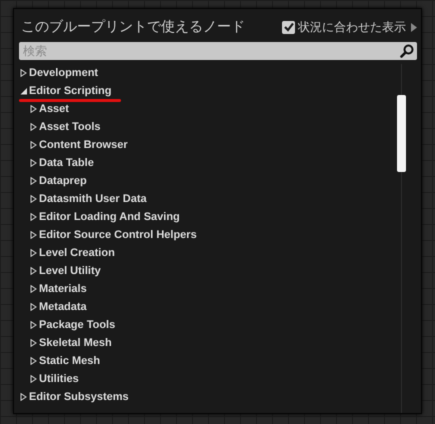 This screenshot has height=424, width=435. What do you see at coordinates (210, 181) in the screenshot?
I see `tree-item: Dataprep` at bounding box center [210, 181].